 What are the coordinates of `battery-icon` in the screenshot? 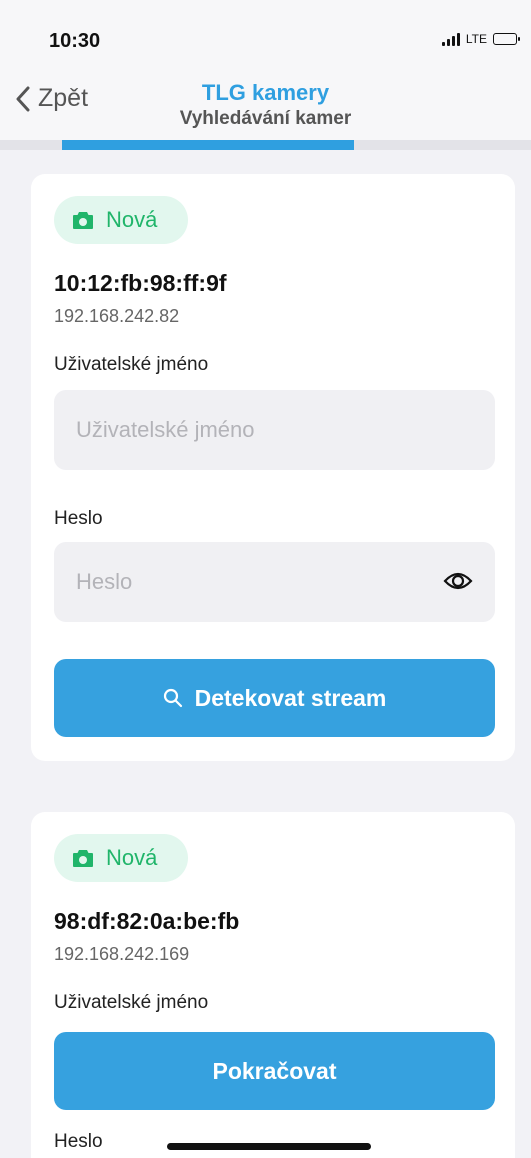 It's located at (506, 39).